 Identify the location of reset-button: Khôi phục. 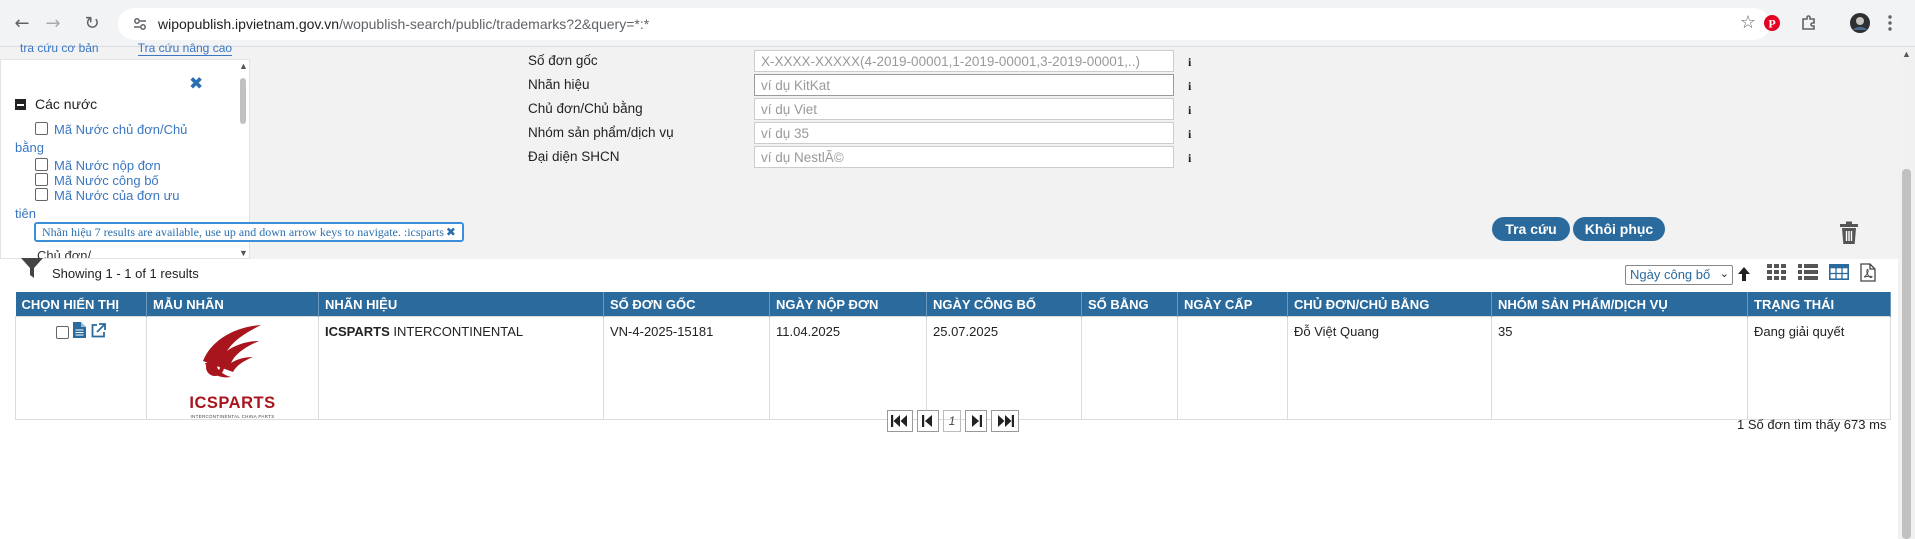
(1619, 229).